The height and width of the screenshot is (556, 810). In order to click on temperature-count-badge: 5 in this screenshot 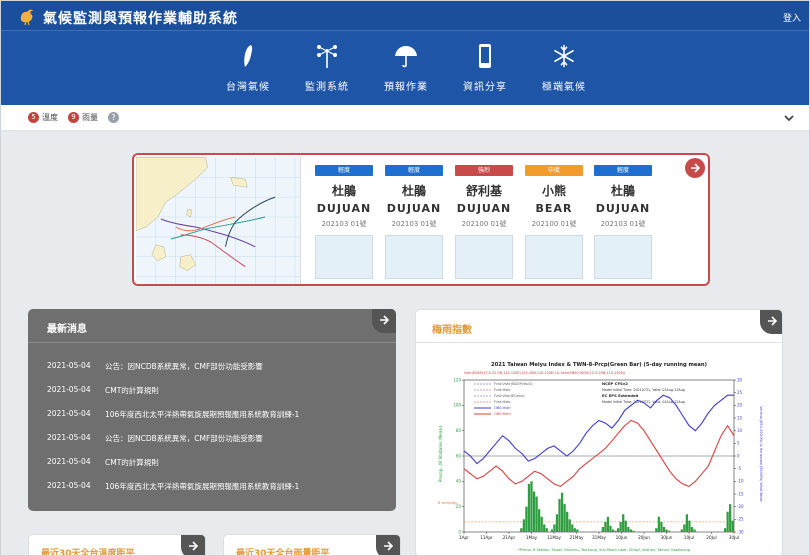, I will do `click(33, 117)`.